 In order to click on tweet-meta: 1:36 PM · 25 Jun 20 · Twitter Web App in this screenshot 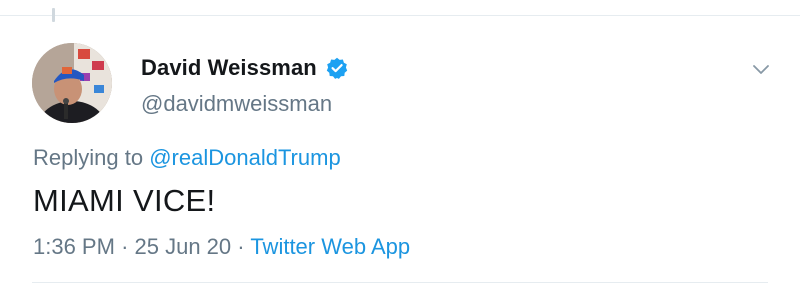, I will do `click(221, 247)`.